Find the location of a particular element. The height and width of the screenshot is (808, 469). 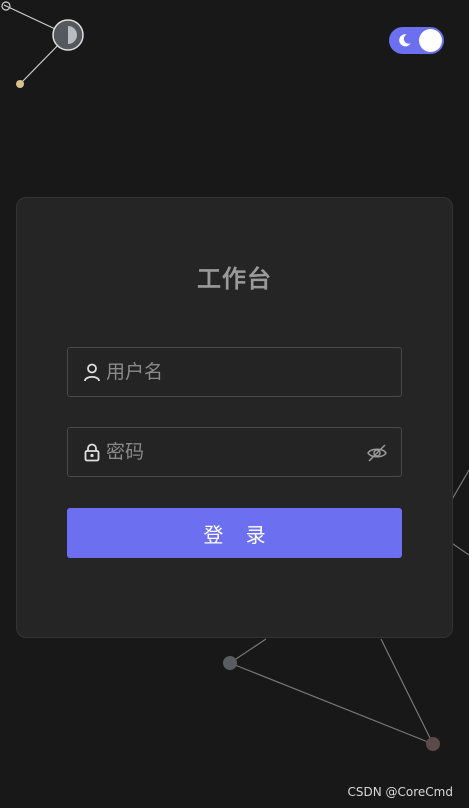

login-title: 工作台 is located at coordinates (234, 279).